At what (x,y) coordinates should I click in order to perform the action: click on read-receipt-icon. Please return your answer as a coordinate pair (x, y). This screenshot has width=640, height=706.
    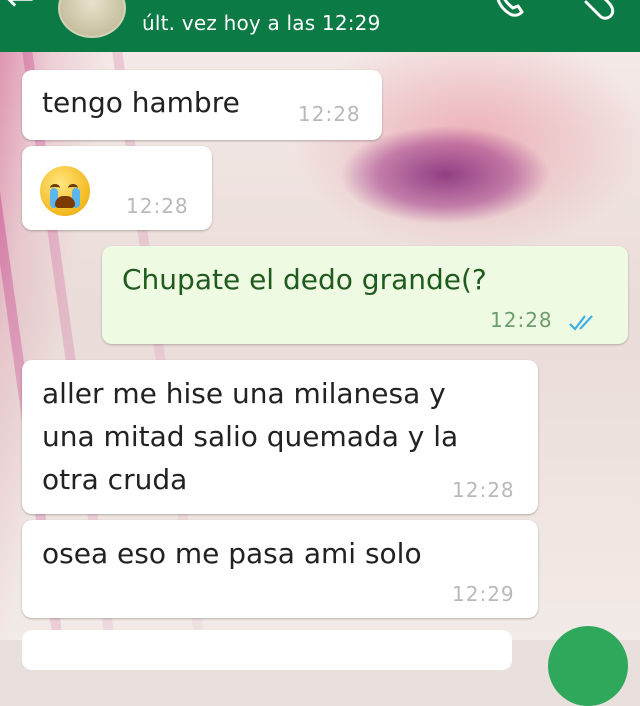
    Looking at the image, I should click on (581, 323).